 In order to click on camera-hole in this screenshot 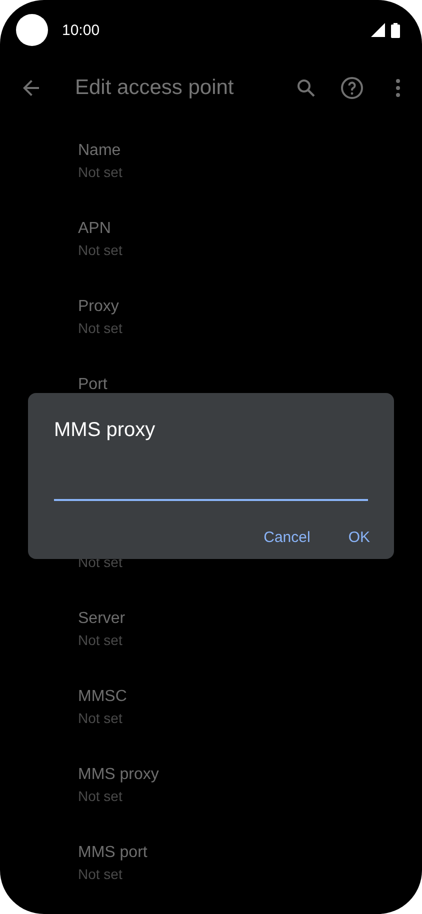, I will do `click(32, 30)`.